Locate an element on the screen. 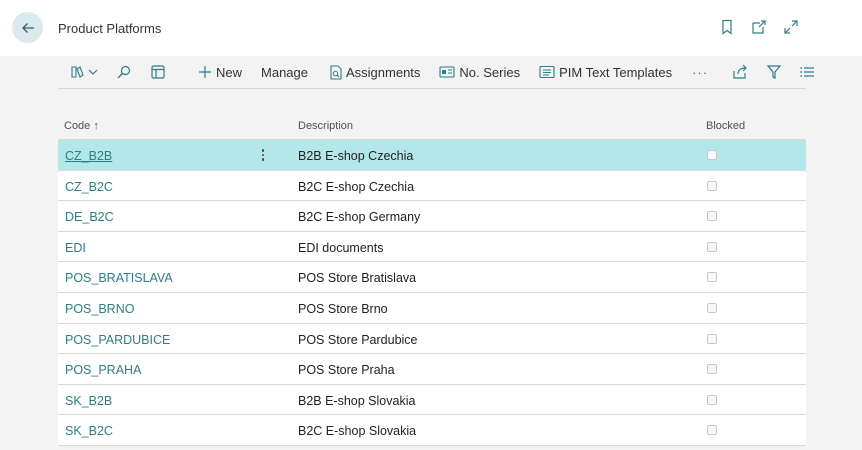 Image resolution: width=862 pixels, height=450 pixels. list-view-icon is located at coordinates (807, 72).